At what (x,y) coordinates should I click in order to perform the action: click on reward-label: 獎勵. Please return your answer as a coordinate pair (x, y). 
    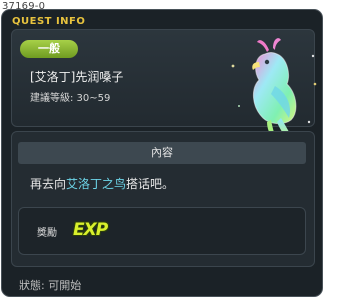
    Looking at the image, I should click on (47, 233).